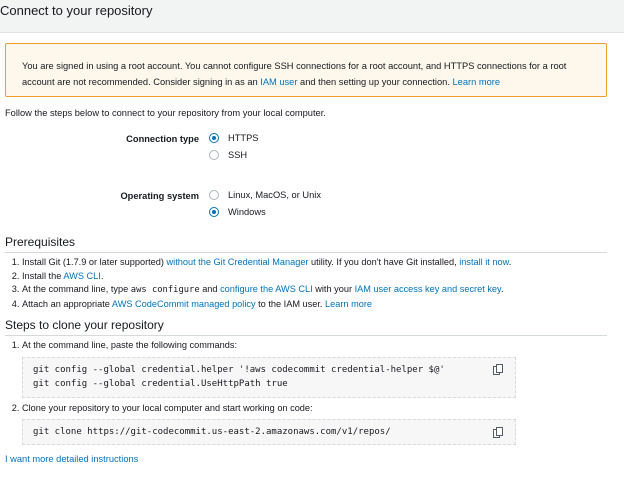 The width and height of the screenshot is (624, 483). Describe the element at coordinates (314, 277) in the screenshot. I see `prerequisite-item: Install the AWS CLI.` at that location.